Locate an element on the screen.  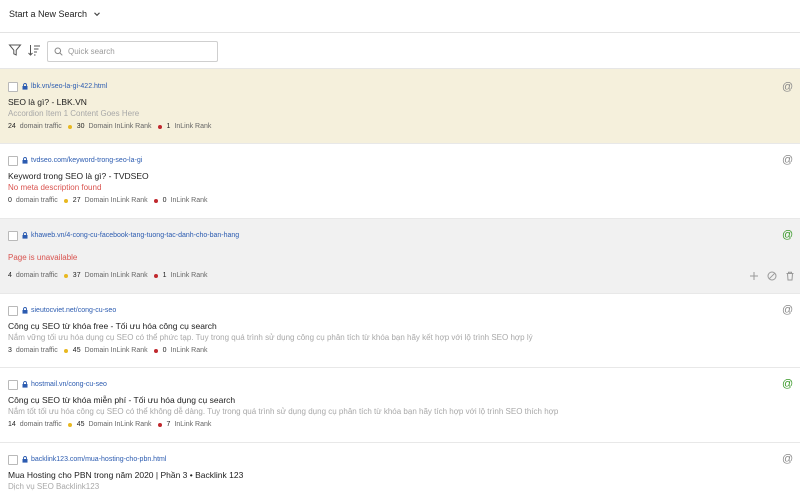
quick-search-input is located at coordinates (138, 51).